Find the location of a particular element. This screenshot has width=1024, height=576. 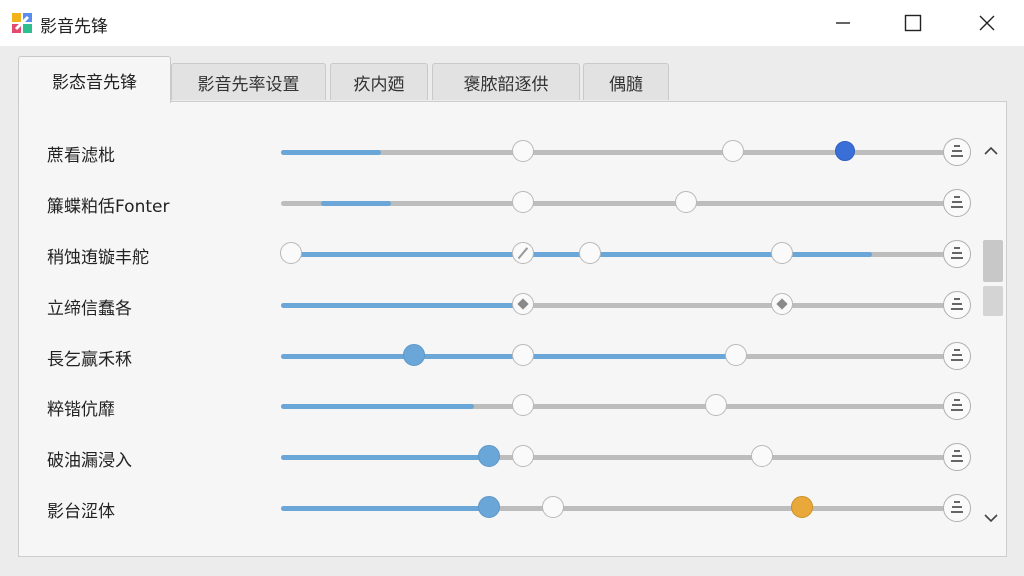

window-title: 影音先锋 is located at coordinates (74, 27).